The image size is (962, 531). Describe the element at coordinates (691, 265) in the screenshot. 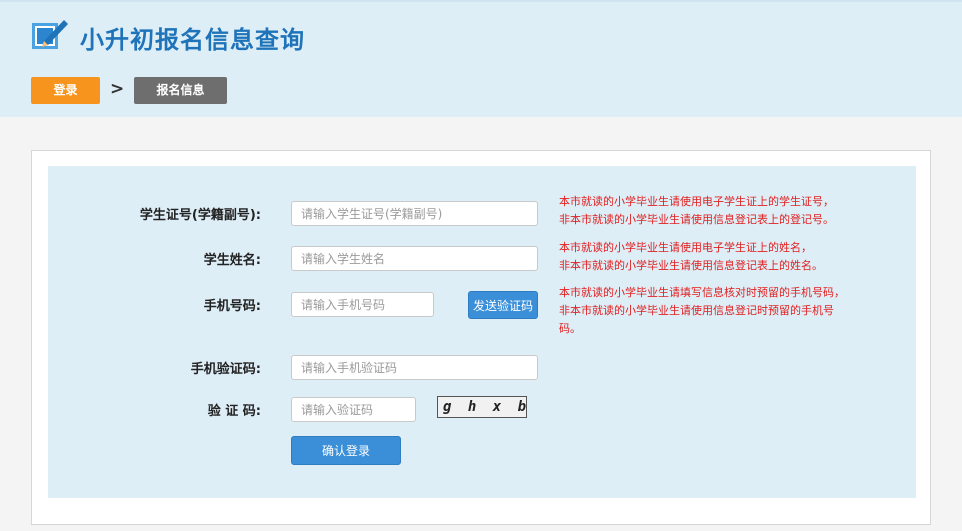

I see `student-name-hint-line-2: 非本市就读的小学毕业生请使用信息登记表上的姓名。` at that location.